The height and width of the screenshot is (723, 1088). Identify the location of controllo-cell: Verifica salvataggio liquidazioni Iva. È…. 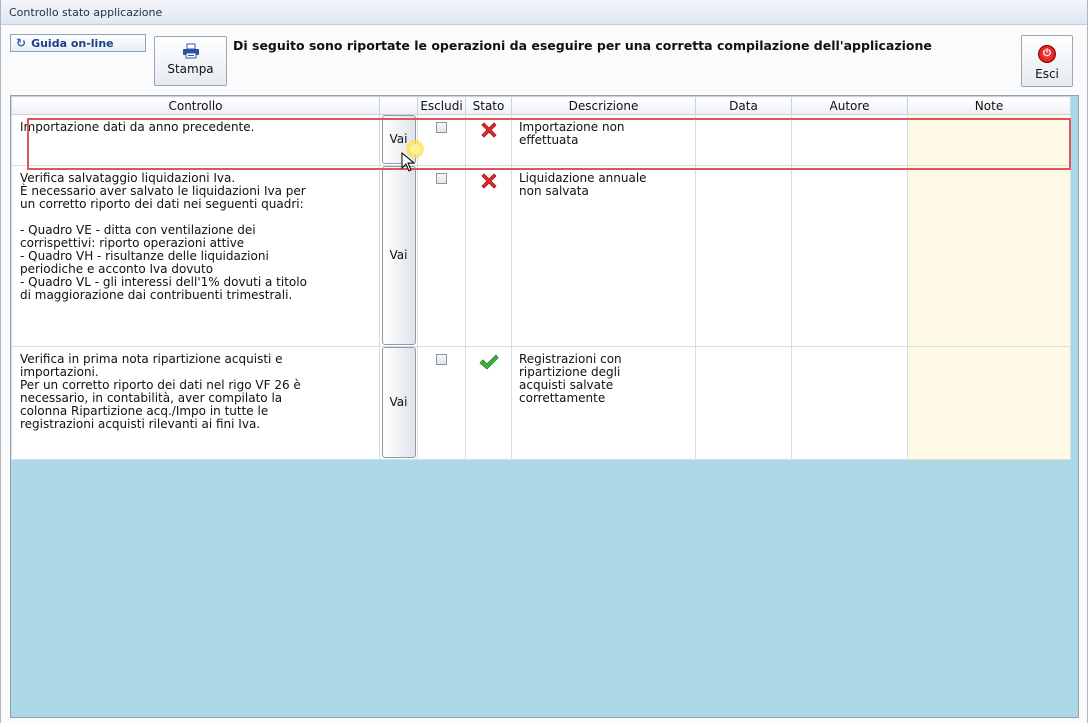
(195, 256).